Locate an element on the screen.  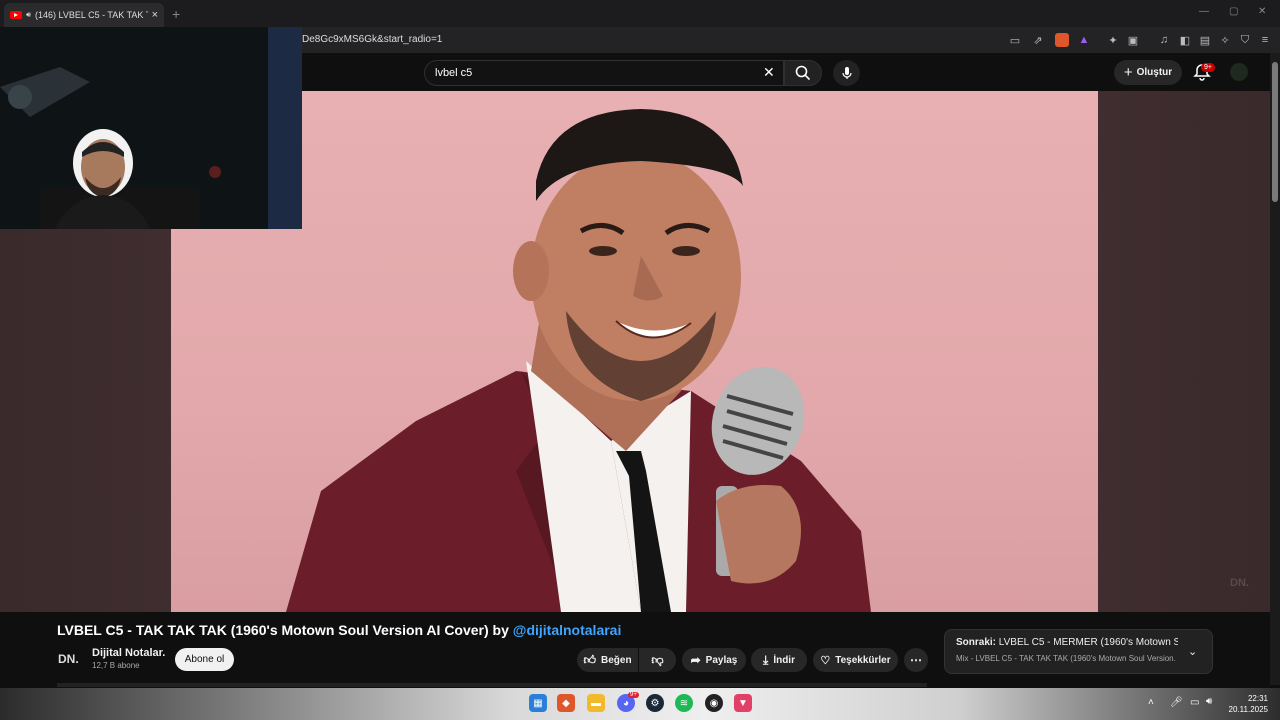
dislike-button: 👎︎ is located at coordinates (657, 660).